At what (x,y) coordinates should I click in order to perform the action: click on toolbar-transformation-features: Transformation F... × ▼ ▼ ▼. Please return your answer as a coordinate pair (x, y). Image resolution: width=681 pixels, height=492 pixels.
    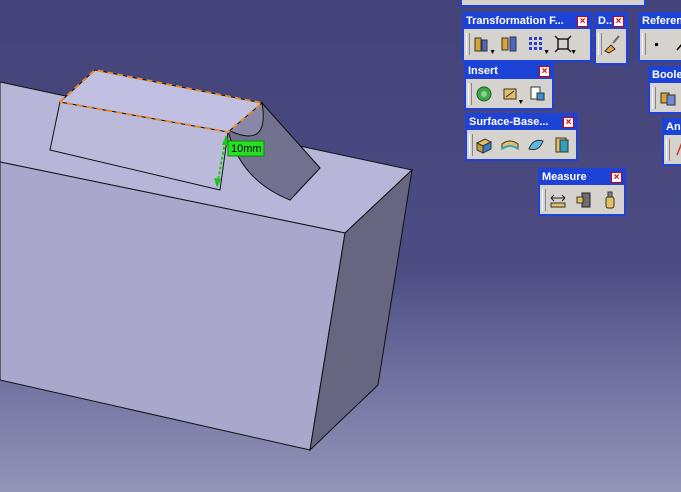
    Looking at the image, I should click on (527, 37).